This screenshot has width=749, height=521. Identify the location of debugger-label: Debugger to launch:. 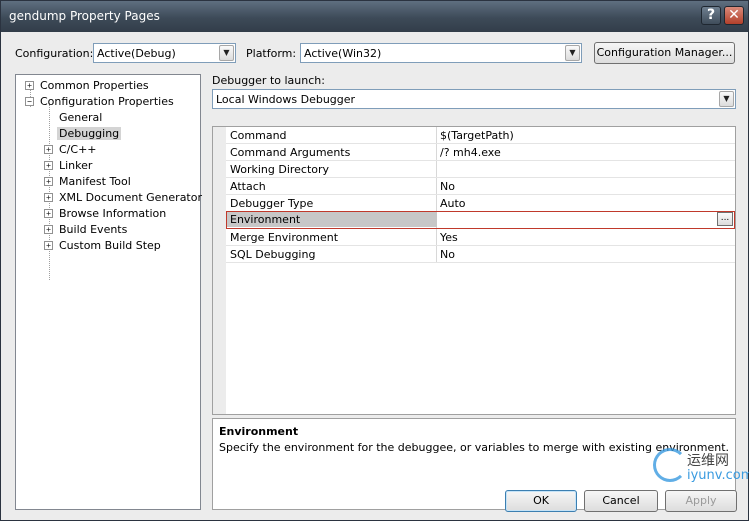
(268, 80).